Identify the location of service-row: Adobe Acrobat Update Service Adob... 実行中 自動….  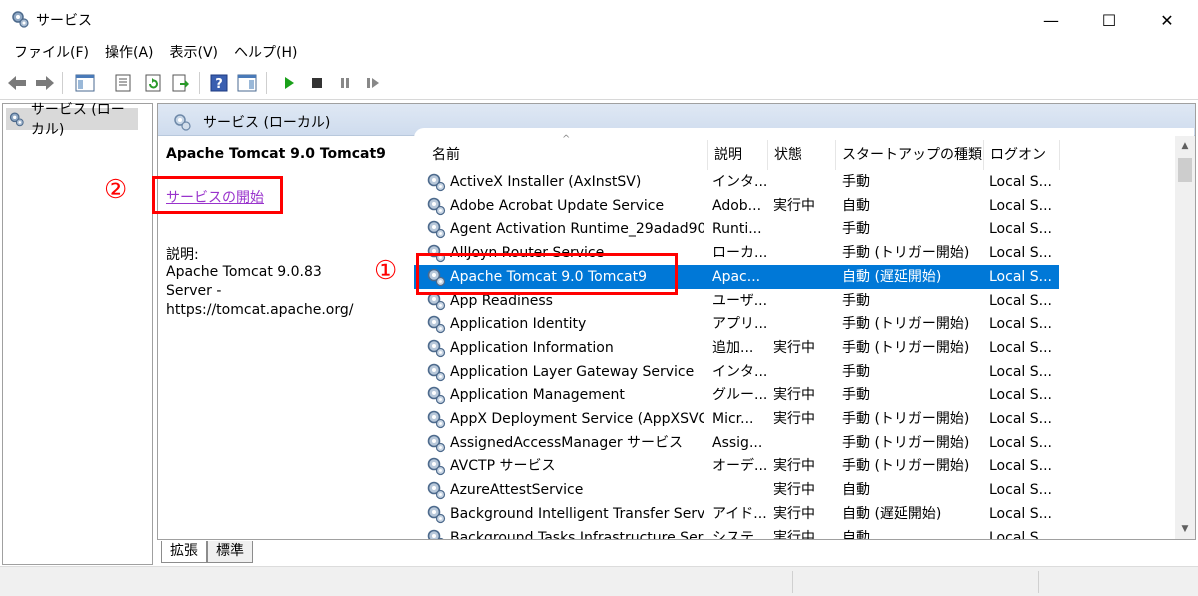
(736, 206).